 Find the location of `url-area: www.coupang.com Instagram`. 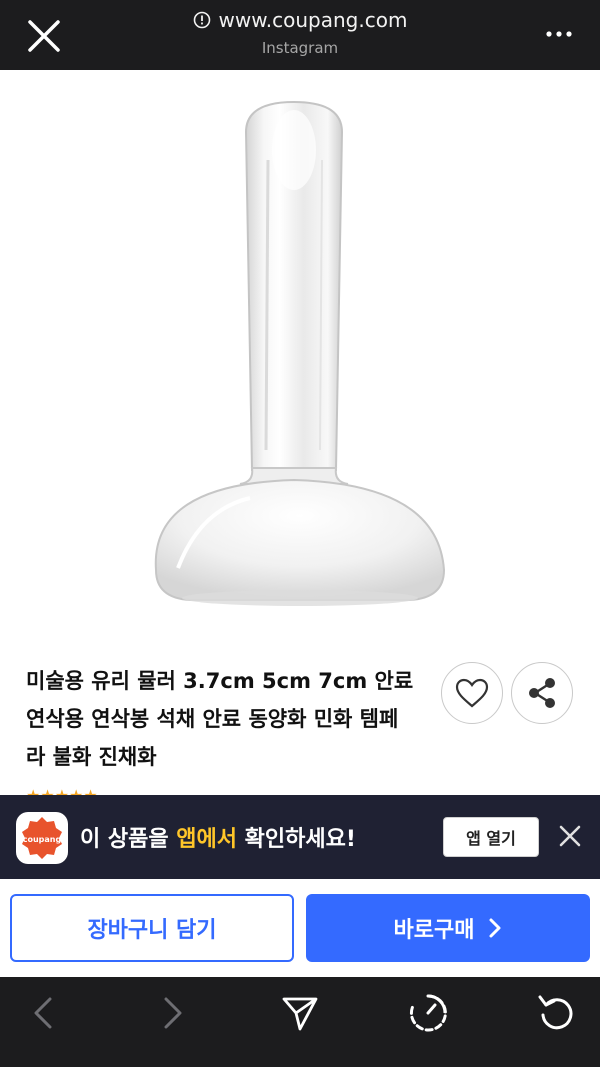

url-area: www.coupang.com Instagram is located at coordinates (300, 32).